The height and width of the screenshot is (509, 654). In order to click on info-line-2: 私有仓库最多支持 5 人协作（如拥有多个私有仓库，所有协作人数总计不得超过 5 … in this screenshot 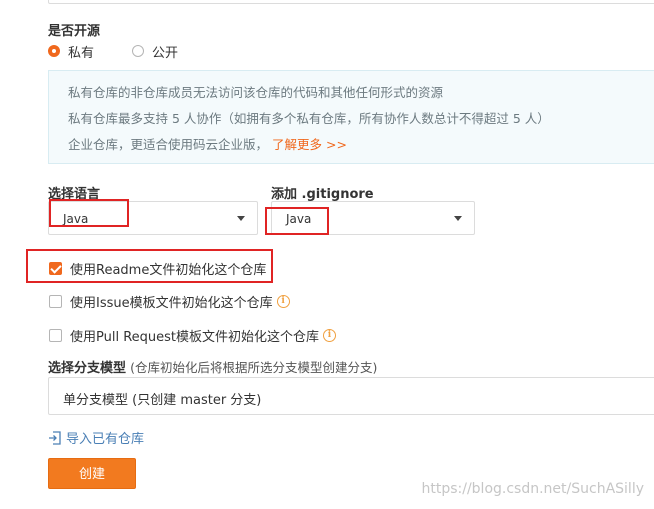, I will do `click(309, 118)`.